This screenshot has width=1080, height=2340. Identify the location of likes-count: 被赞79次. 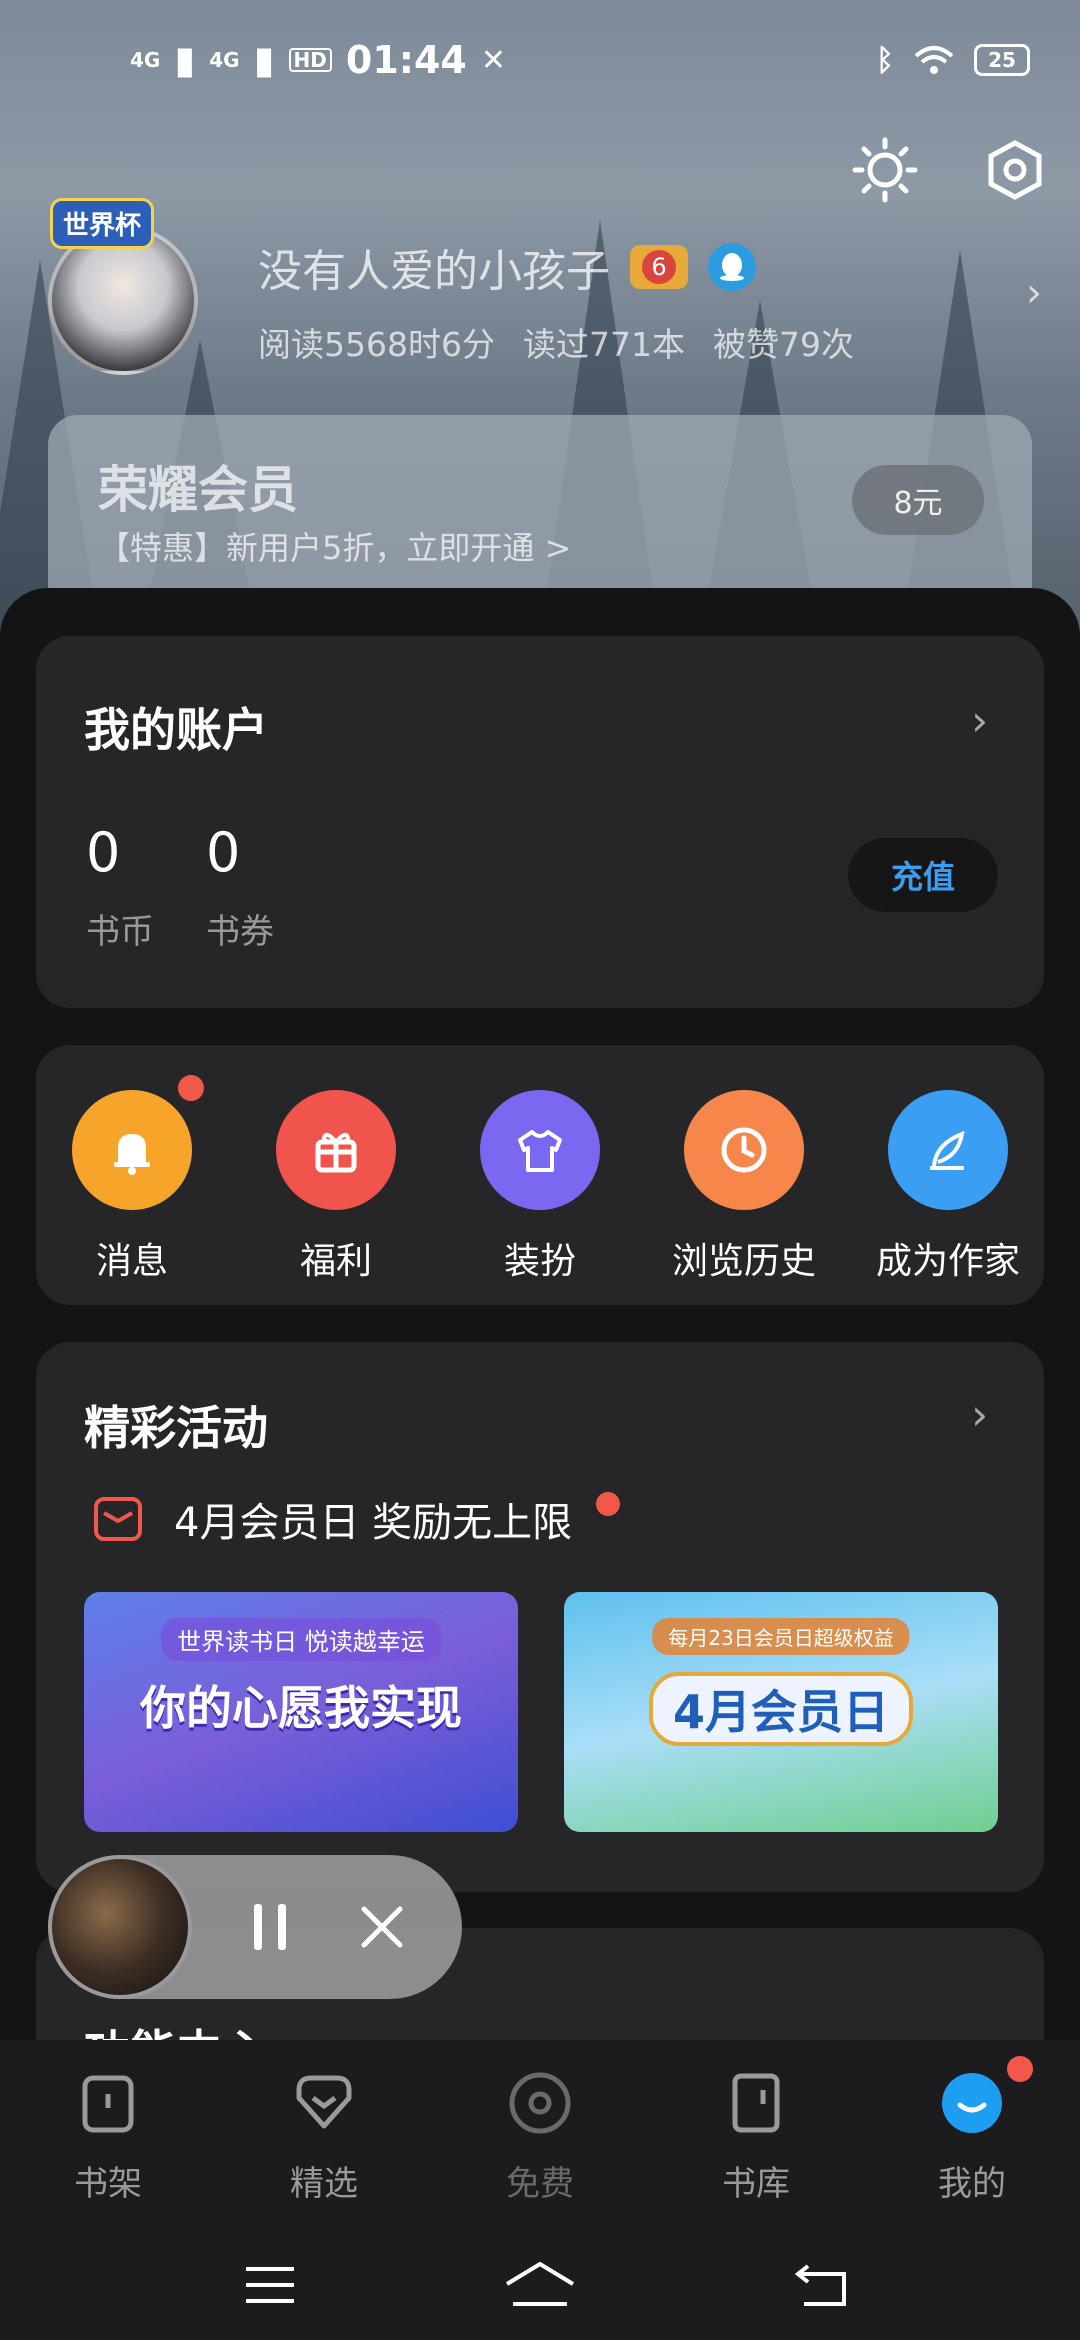
(783, 344).